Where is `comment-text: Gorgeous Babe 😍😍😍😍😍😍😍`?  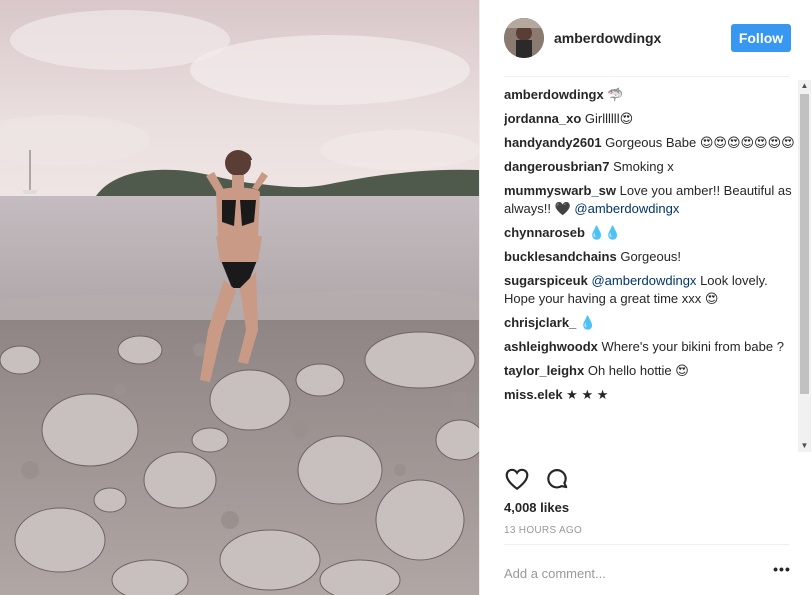
comment-text: Gorgeous Babe 😍😍😍😍😍😍😍 is located at coordinates (700, 142).